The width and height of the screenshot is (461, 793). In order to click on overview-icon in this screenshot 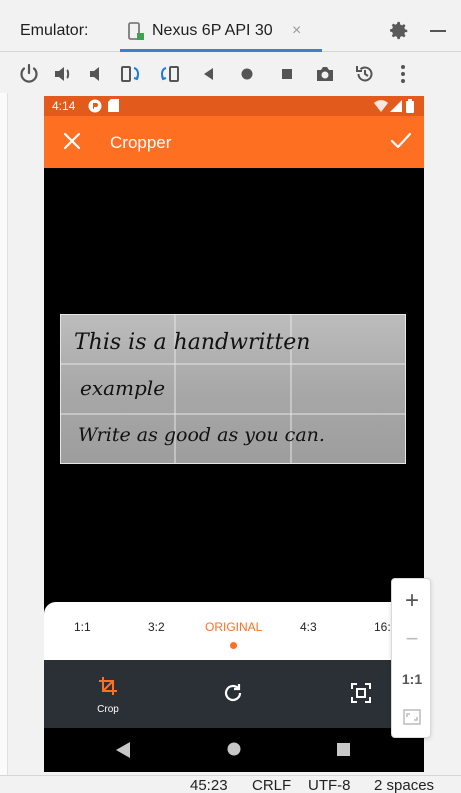, I will do `click(287, 74)`.